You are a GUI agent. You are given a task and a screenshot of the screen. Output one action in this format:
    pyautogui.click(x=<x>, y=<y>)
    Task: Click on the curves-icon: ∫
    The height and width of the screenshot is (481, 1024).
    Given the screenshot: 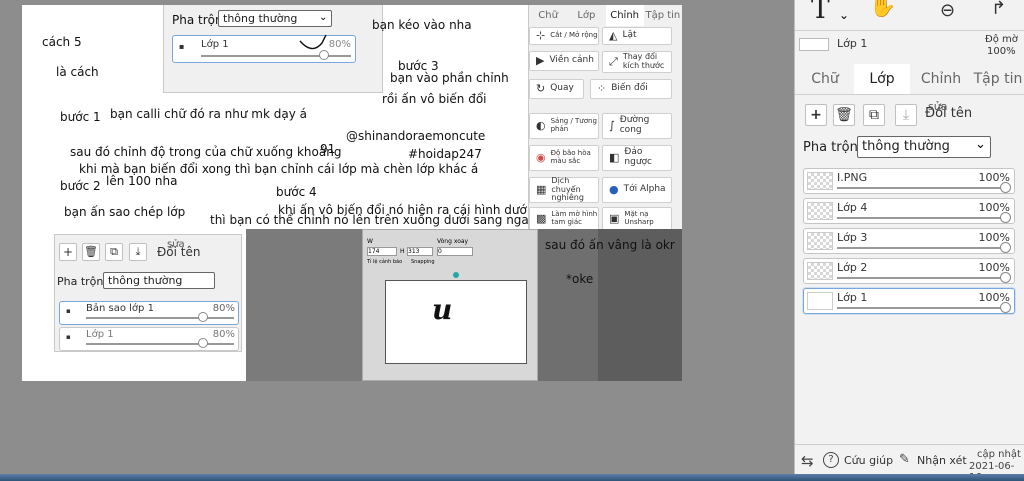 What is the action you would take?
    pyautogui.click(x=612, y=125)
    